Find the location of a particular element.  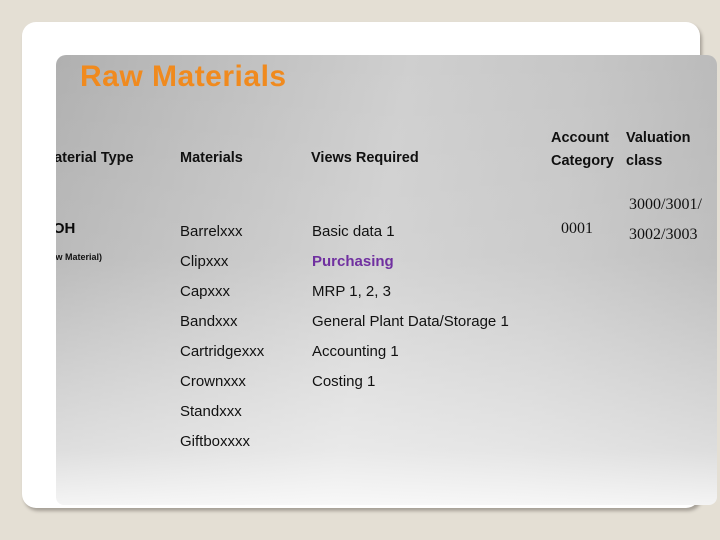

material-type-code: ROH is located at coordinates (66, 228).